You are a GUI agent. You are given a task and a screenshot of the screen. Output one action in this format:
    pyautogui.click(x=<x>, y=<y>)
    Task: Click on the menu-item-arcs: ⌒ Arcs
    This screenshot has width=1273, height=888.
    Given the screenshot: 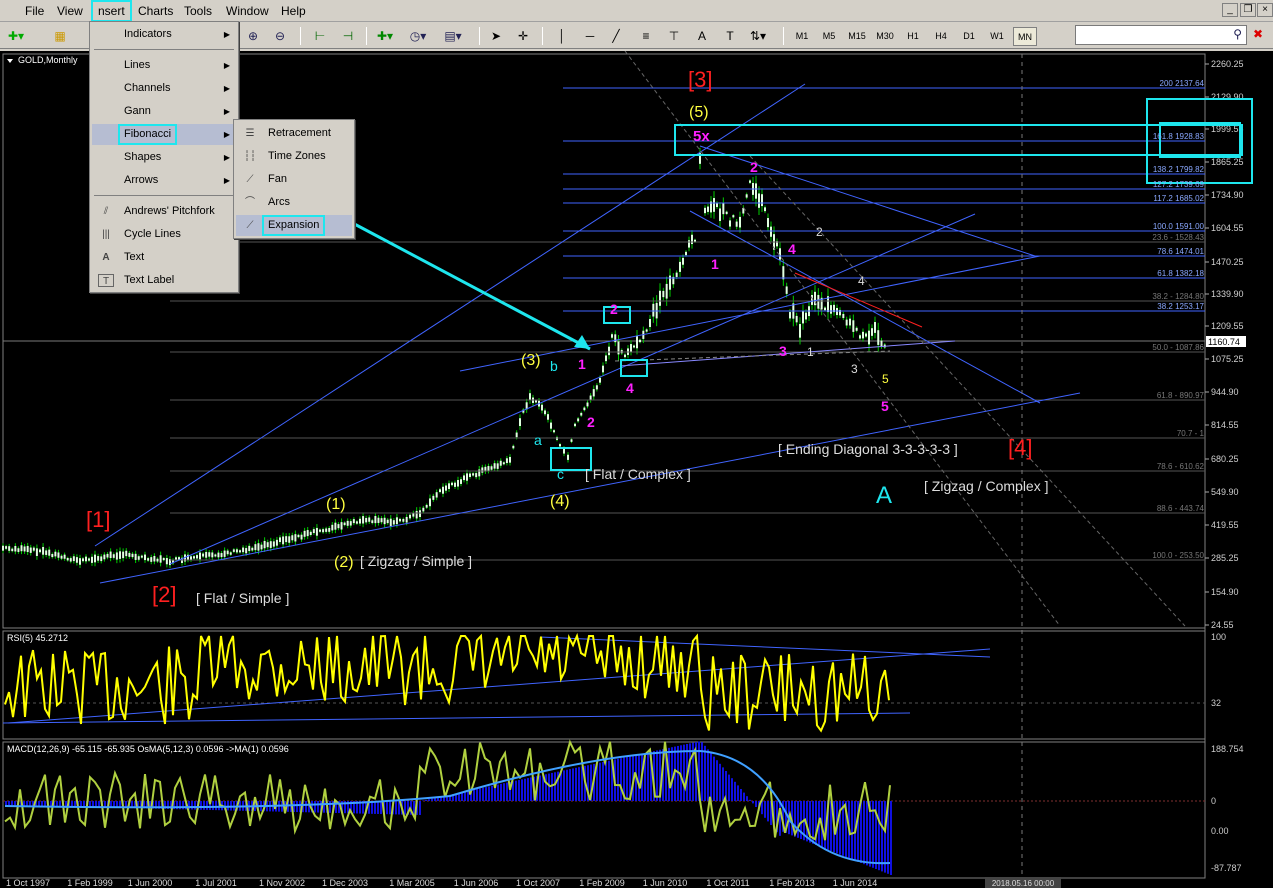 What is the action you would take?
    pyautogui.click(x=294, y=202)
    